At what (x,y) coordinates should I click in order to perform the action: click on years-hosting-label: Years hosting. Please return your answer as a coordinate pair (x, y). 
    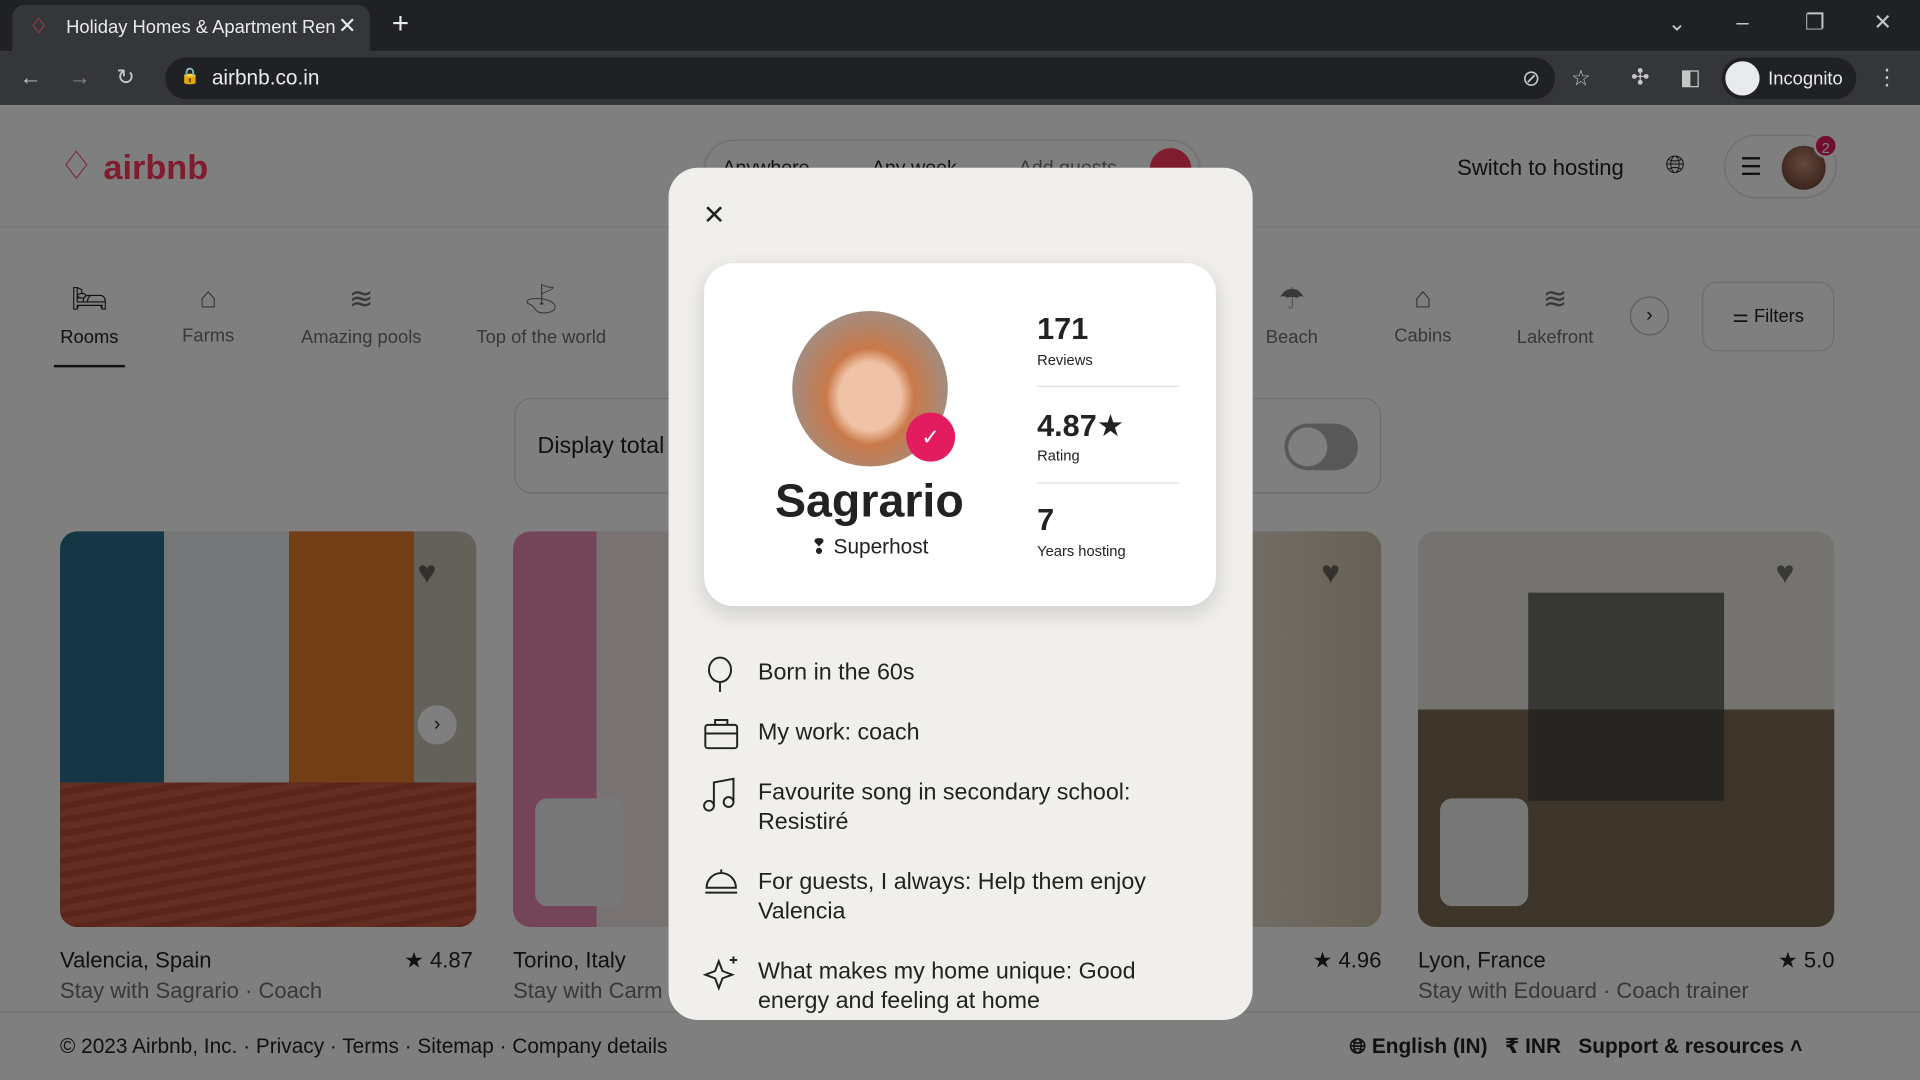
    Looking at the image, I should click on (1081, 551).